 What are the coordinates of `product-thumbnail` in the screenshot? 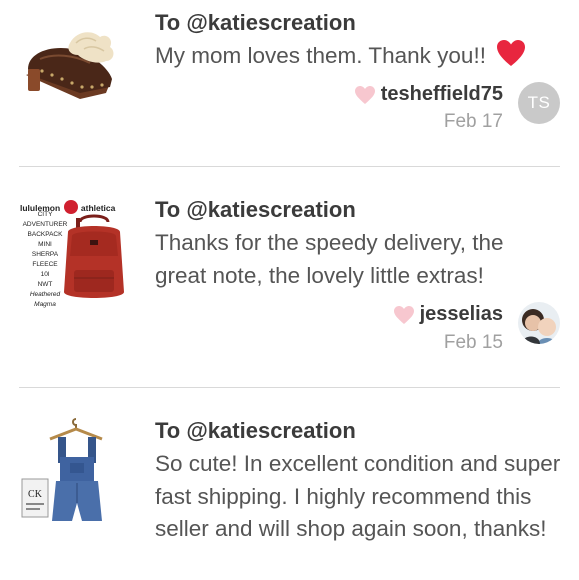 It's located at (76, 65).